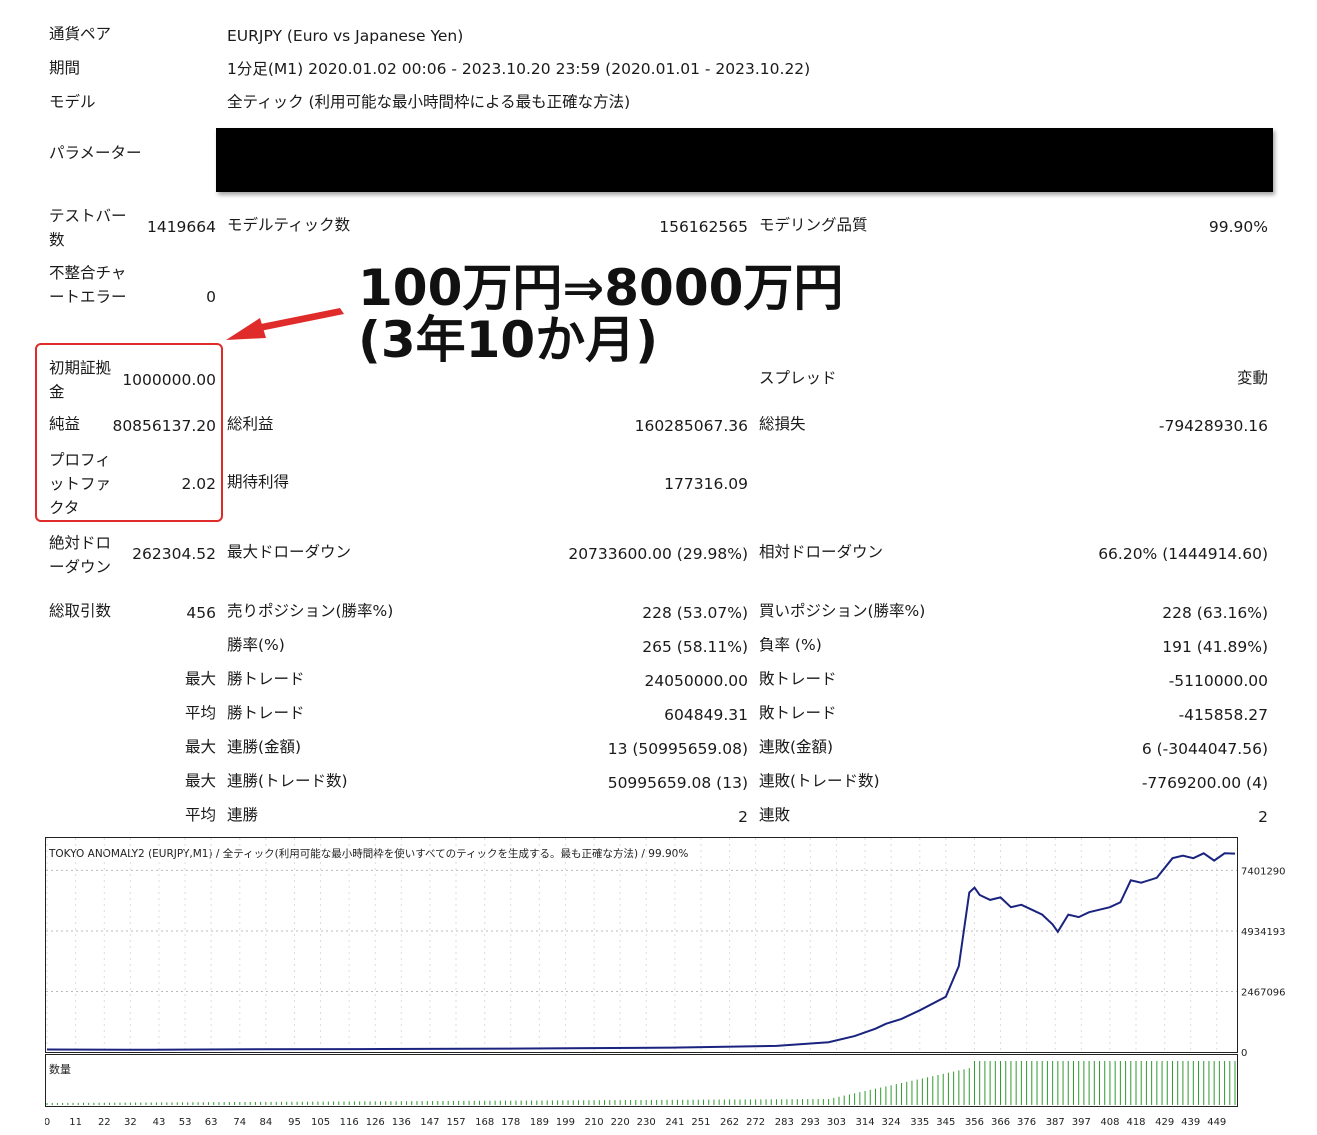 This screenshot has width=1317, height=1135. Describe the element at coordinates (65, 68) in the screenshot. I see `period-label: 期間` at that location.